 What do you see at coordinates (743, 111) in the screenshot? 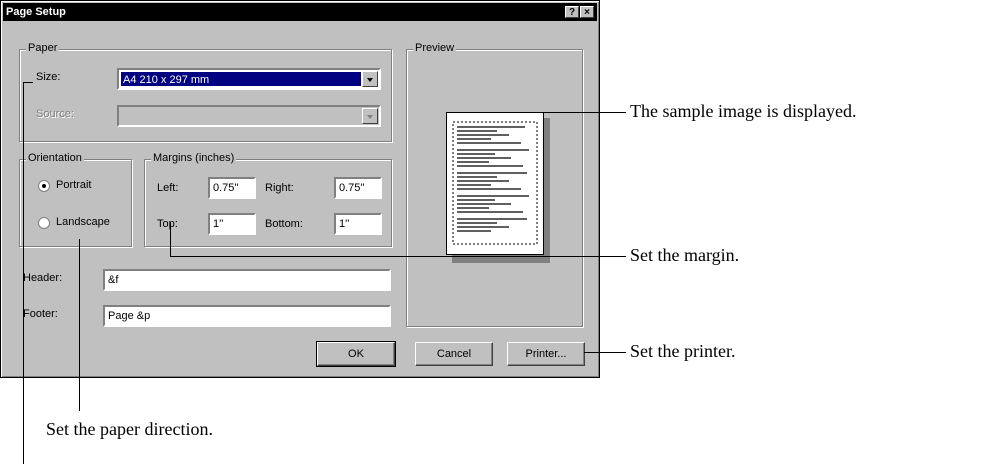
I see `annotation-sample-image: The sample image is displayed.` at bounding box center [743, 111].